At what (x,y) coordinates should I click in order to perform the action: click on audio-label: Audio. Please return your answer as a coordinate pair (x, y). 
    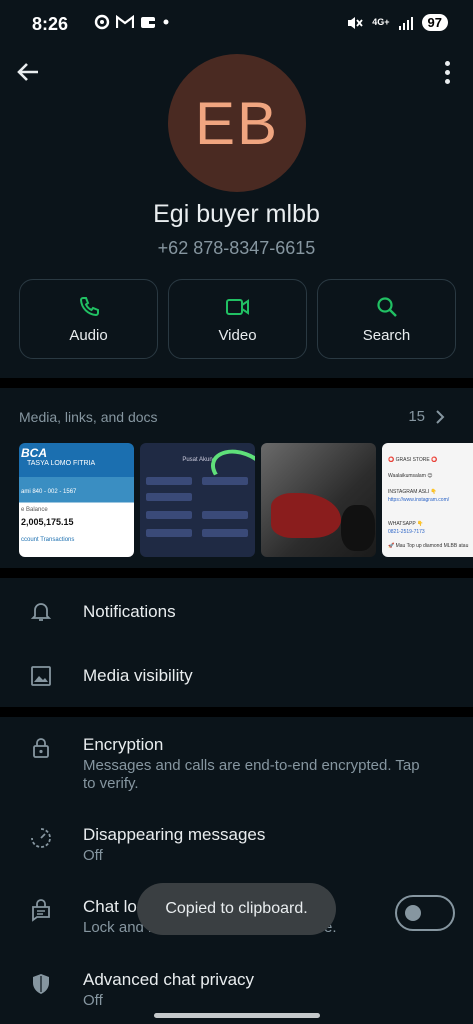
    Looking at the image, I should click on (88, 335).